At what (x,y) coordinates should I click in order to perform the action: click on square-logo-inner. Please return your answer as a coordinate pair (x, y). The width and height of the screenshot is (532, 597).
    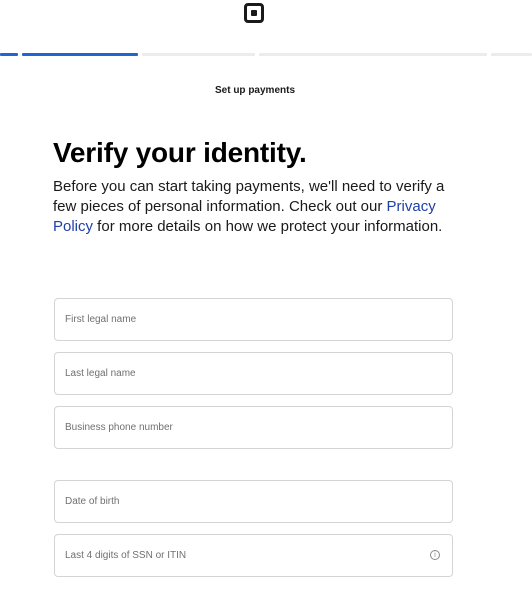
    Looking at the image, I should click on (254, 13).